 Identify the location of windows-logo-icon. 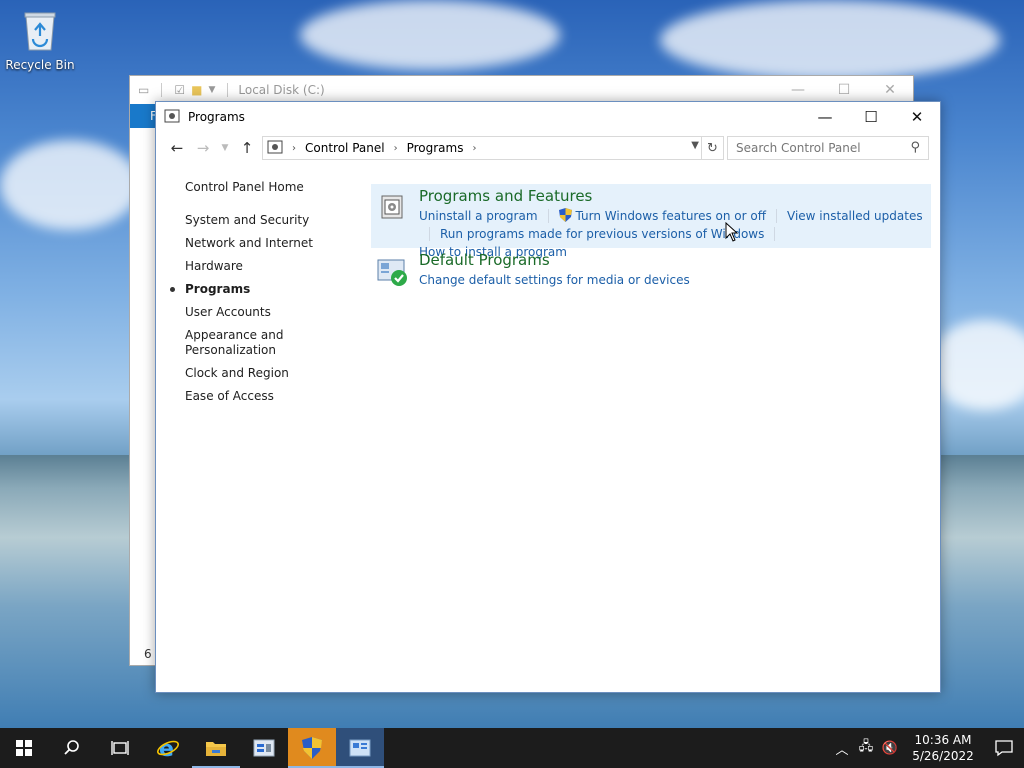
(24, 748).